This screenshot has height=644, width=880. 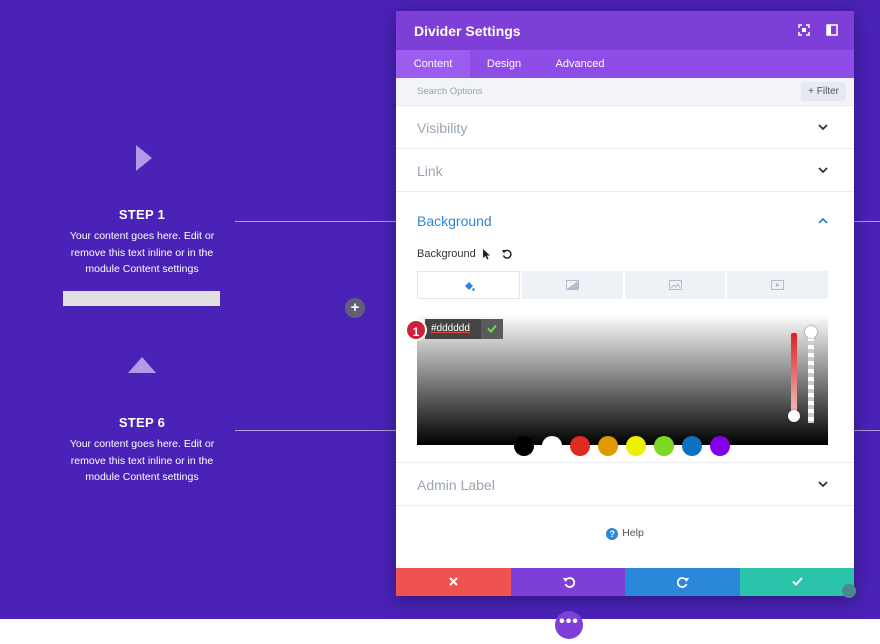 What do you see at coordinates (633, 533) in the screenshot?
I see `help-label: Help` at bounding box center [633, 533].